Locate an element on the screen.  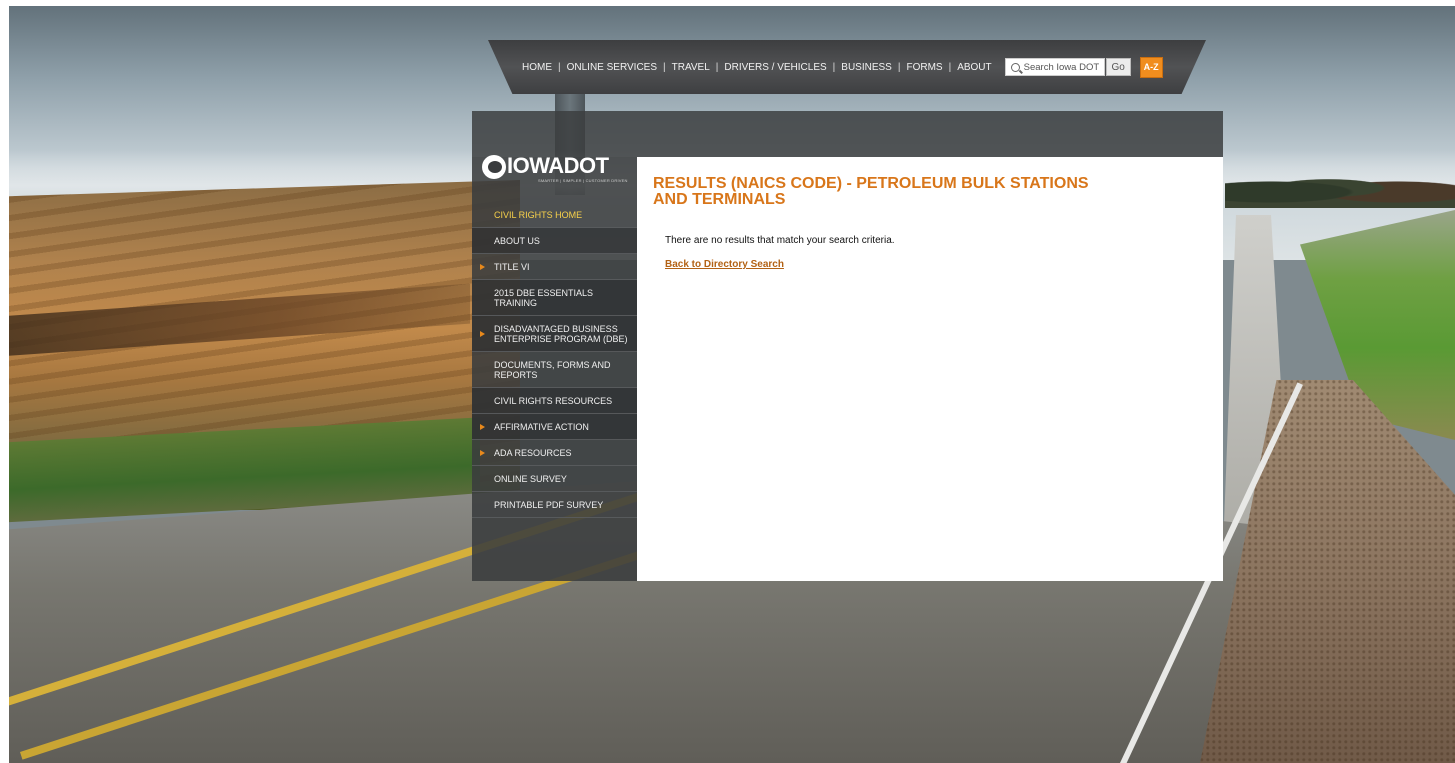
nav-travel: TRAVEL is located at coordinates (691, 67).